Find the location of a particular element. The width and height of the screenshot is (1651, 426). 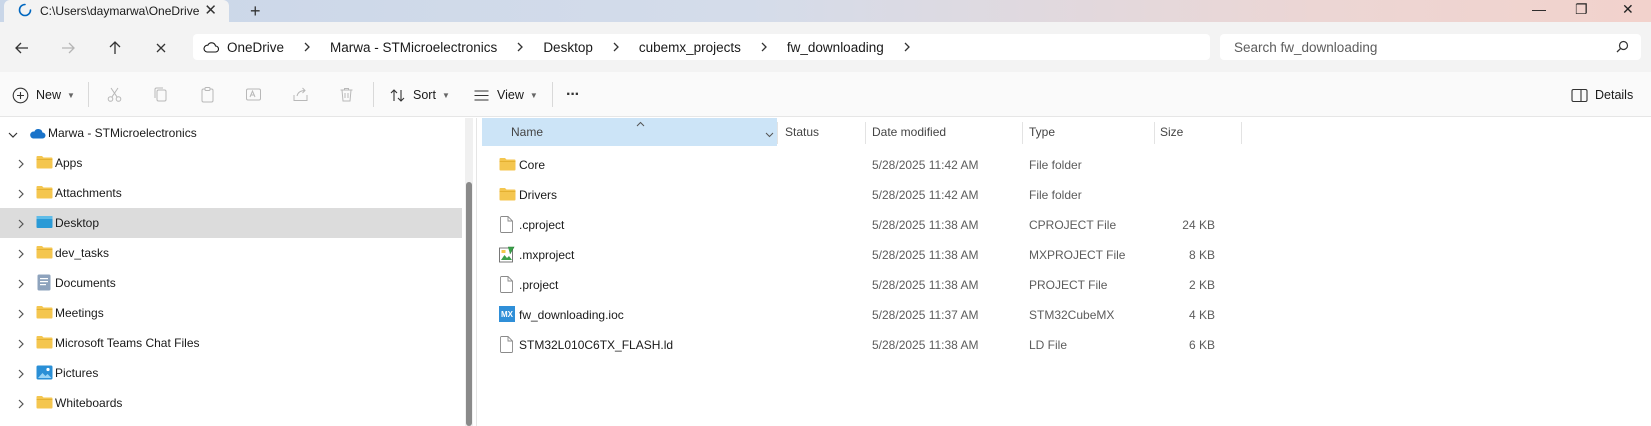

tab-close-button: ✕ is located at coordinates (210, 11).